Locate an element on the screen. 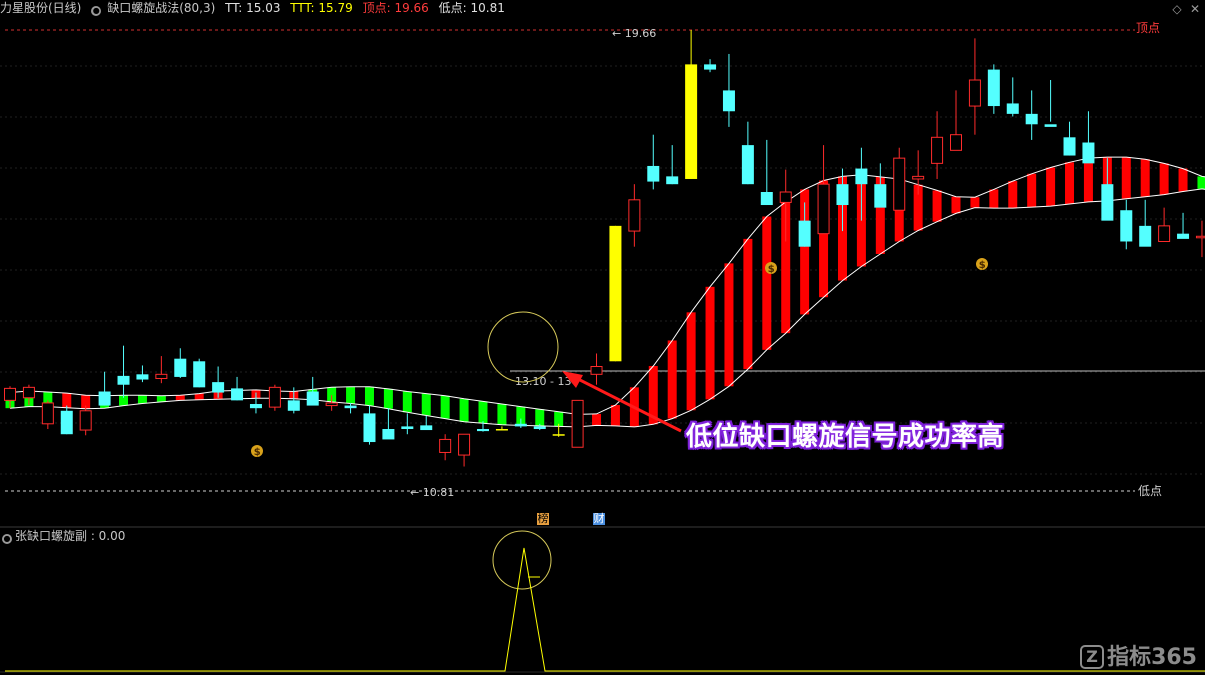  tt-value: TT: 15.03 is located at coordinates (253, 8).